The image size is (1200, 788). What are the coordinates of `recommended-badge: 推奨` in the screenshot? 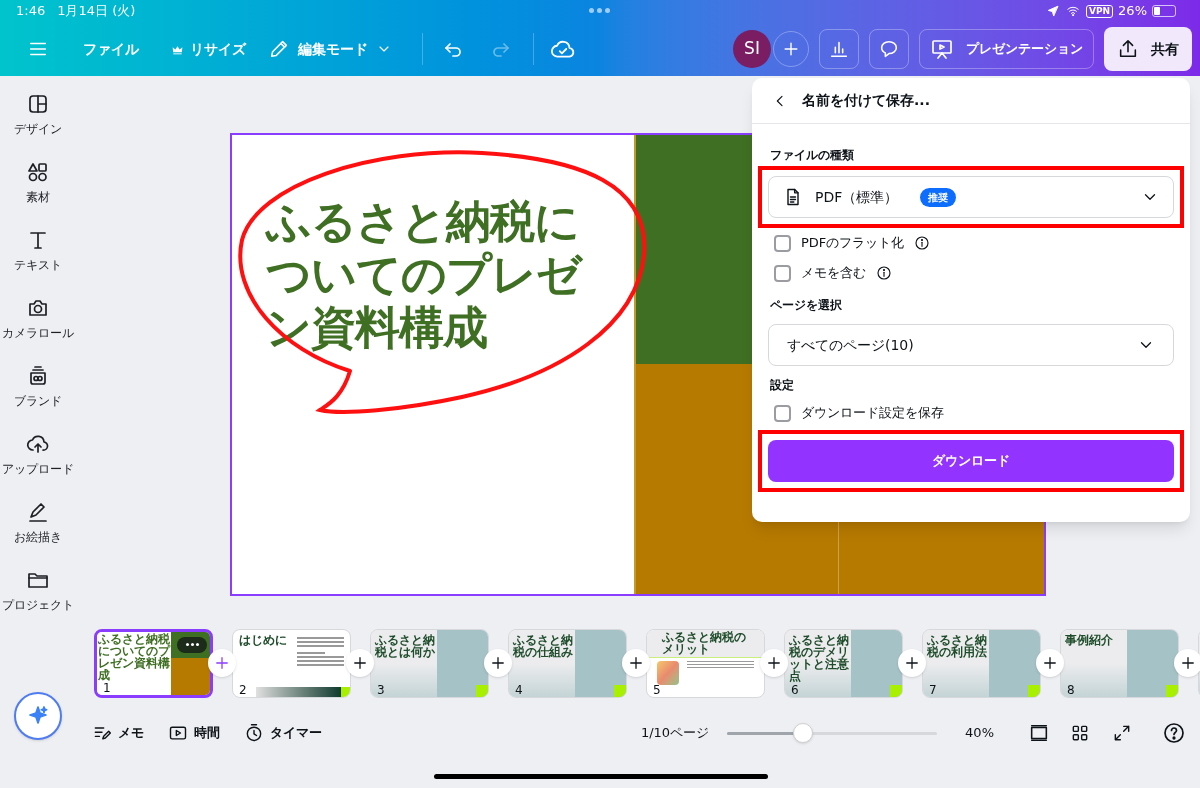 It's located at (938, 197).